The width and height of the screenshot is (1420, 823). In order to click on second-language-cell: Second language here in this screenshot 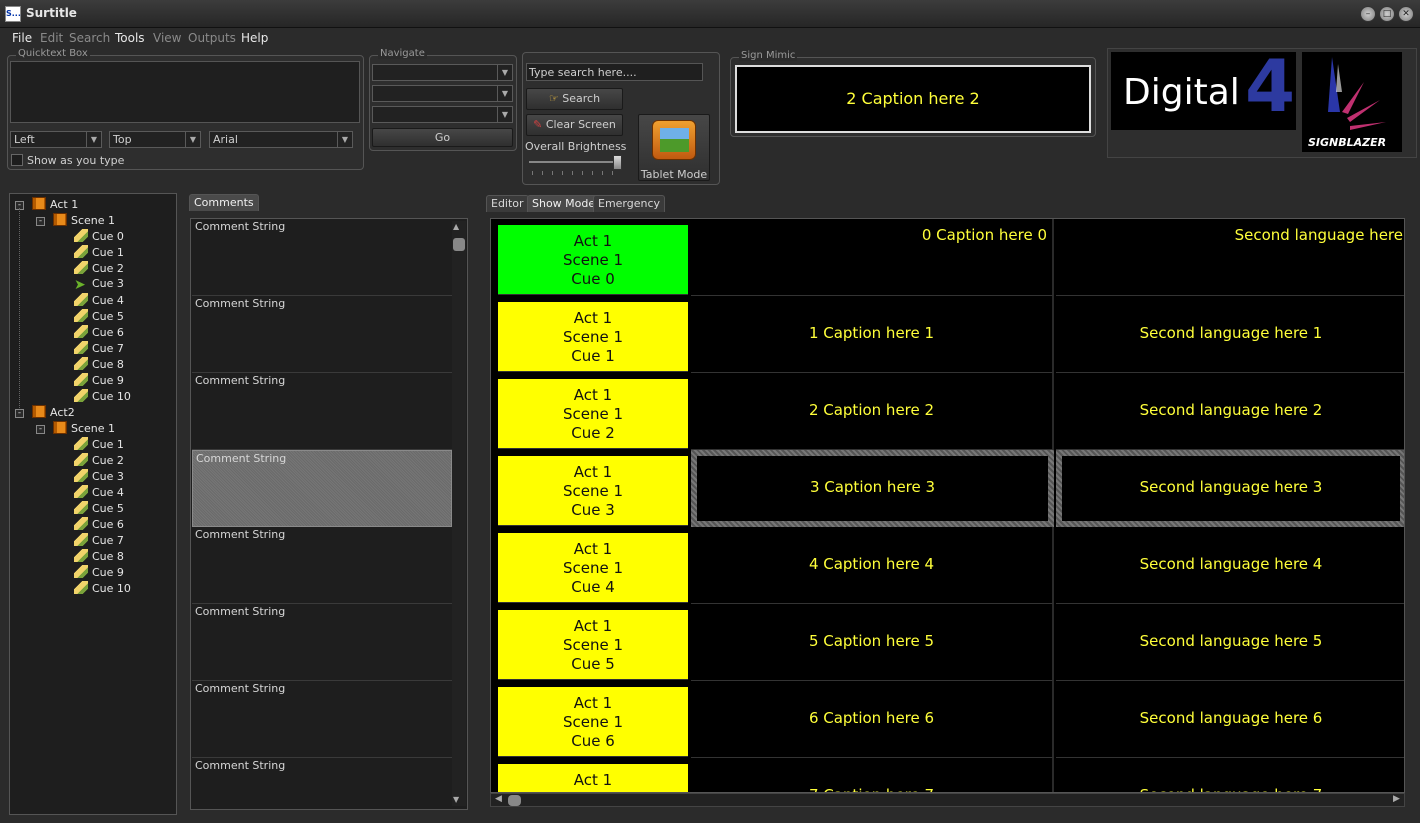, I will do `click(1230, 257)`.